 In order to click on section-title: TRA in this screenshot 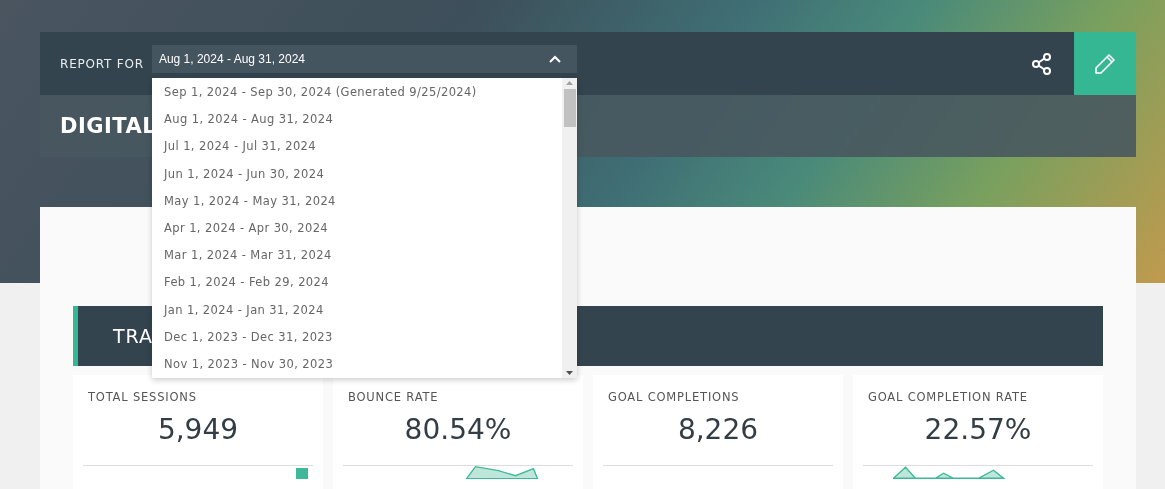, I will do `click(133, 336)`.